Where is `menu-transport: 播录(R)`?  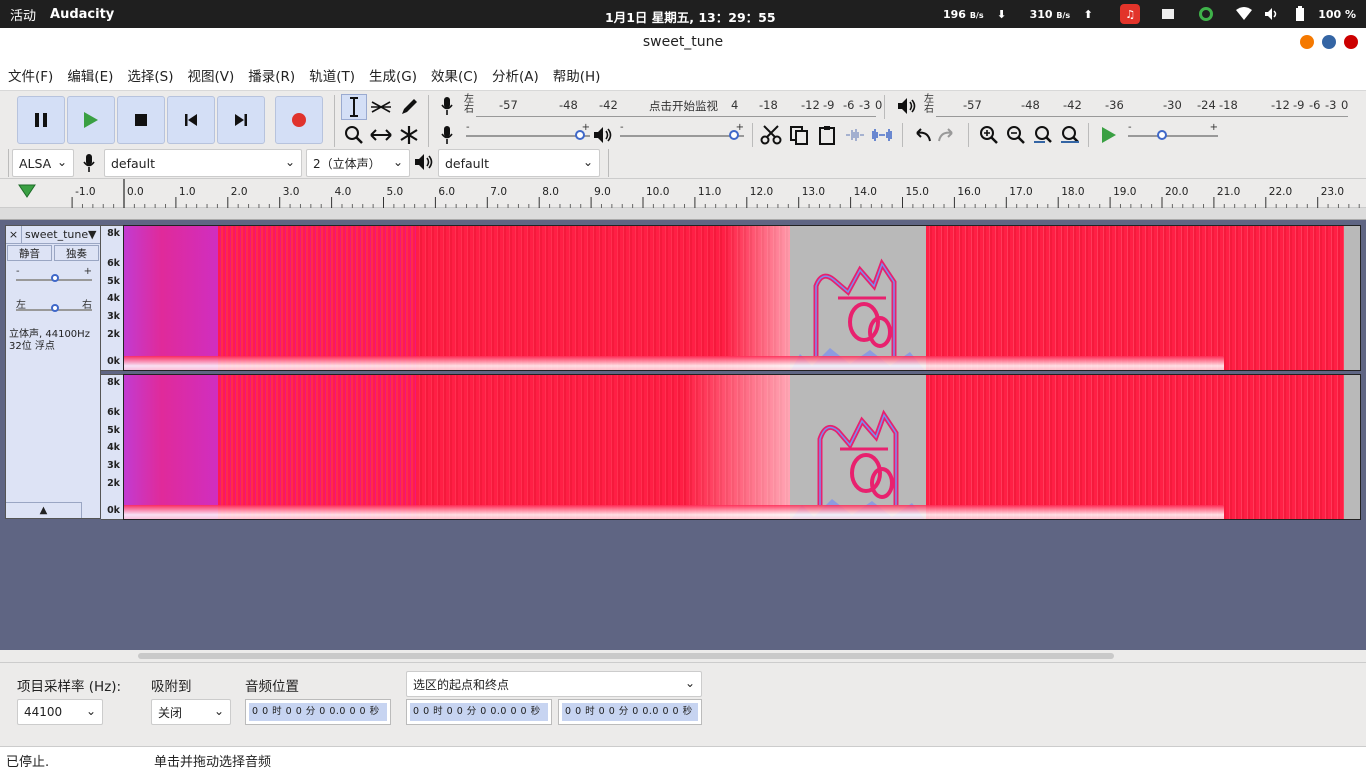 menu-transport: 播录(R) is located at coordinates (271, 75).